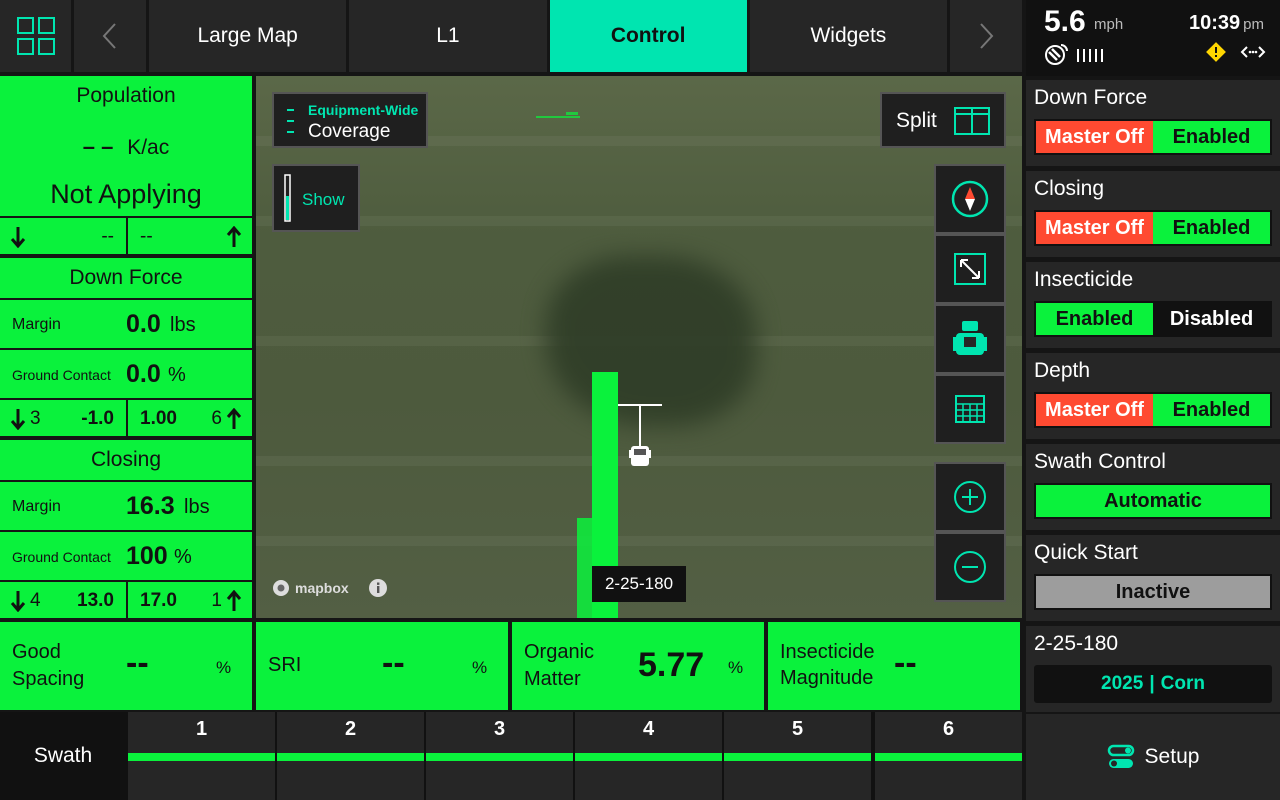 This screenshot has height=800, width=1280. I want to click on closing-title: Closing, so click(126, 459).